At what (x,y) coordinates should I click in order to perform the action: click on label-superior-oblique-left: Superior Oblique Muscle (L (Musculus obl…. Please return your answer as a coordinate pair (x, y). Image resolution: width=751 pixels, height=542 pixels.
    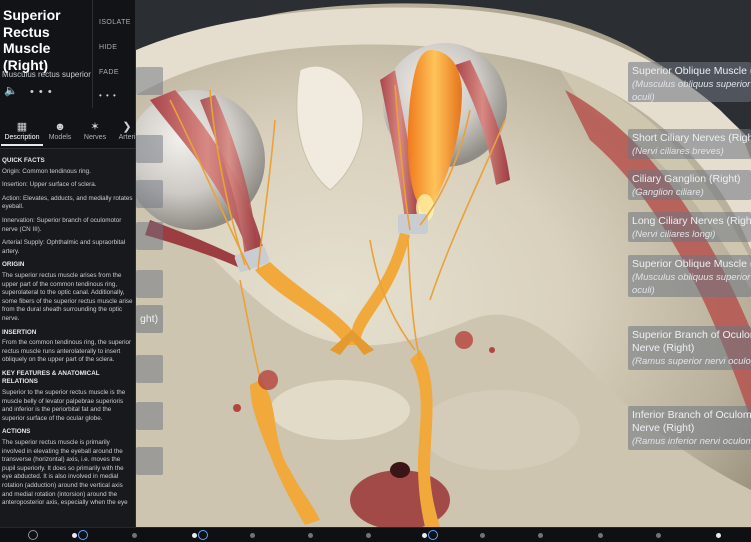
    Looking at the image, I should click on (689, 82).